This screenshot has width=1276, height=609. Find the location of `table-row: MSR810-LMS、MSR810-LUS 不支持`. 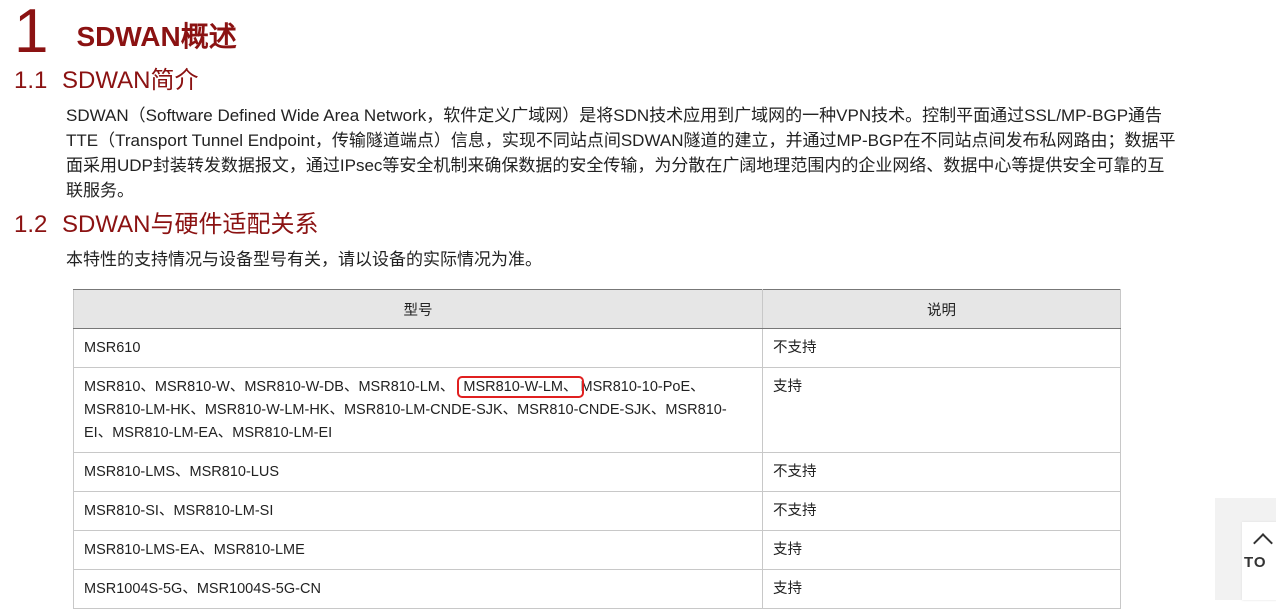

table-row: MSR810-LMS、MSR810-LUS 不支持 is located at coordinates (597, 472).